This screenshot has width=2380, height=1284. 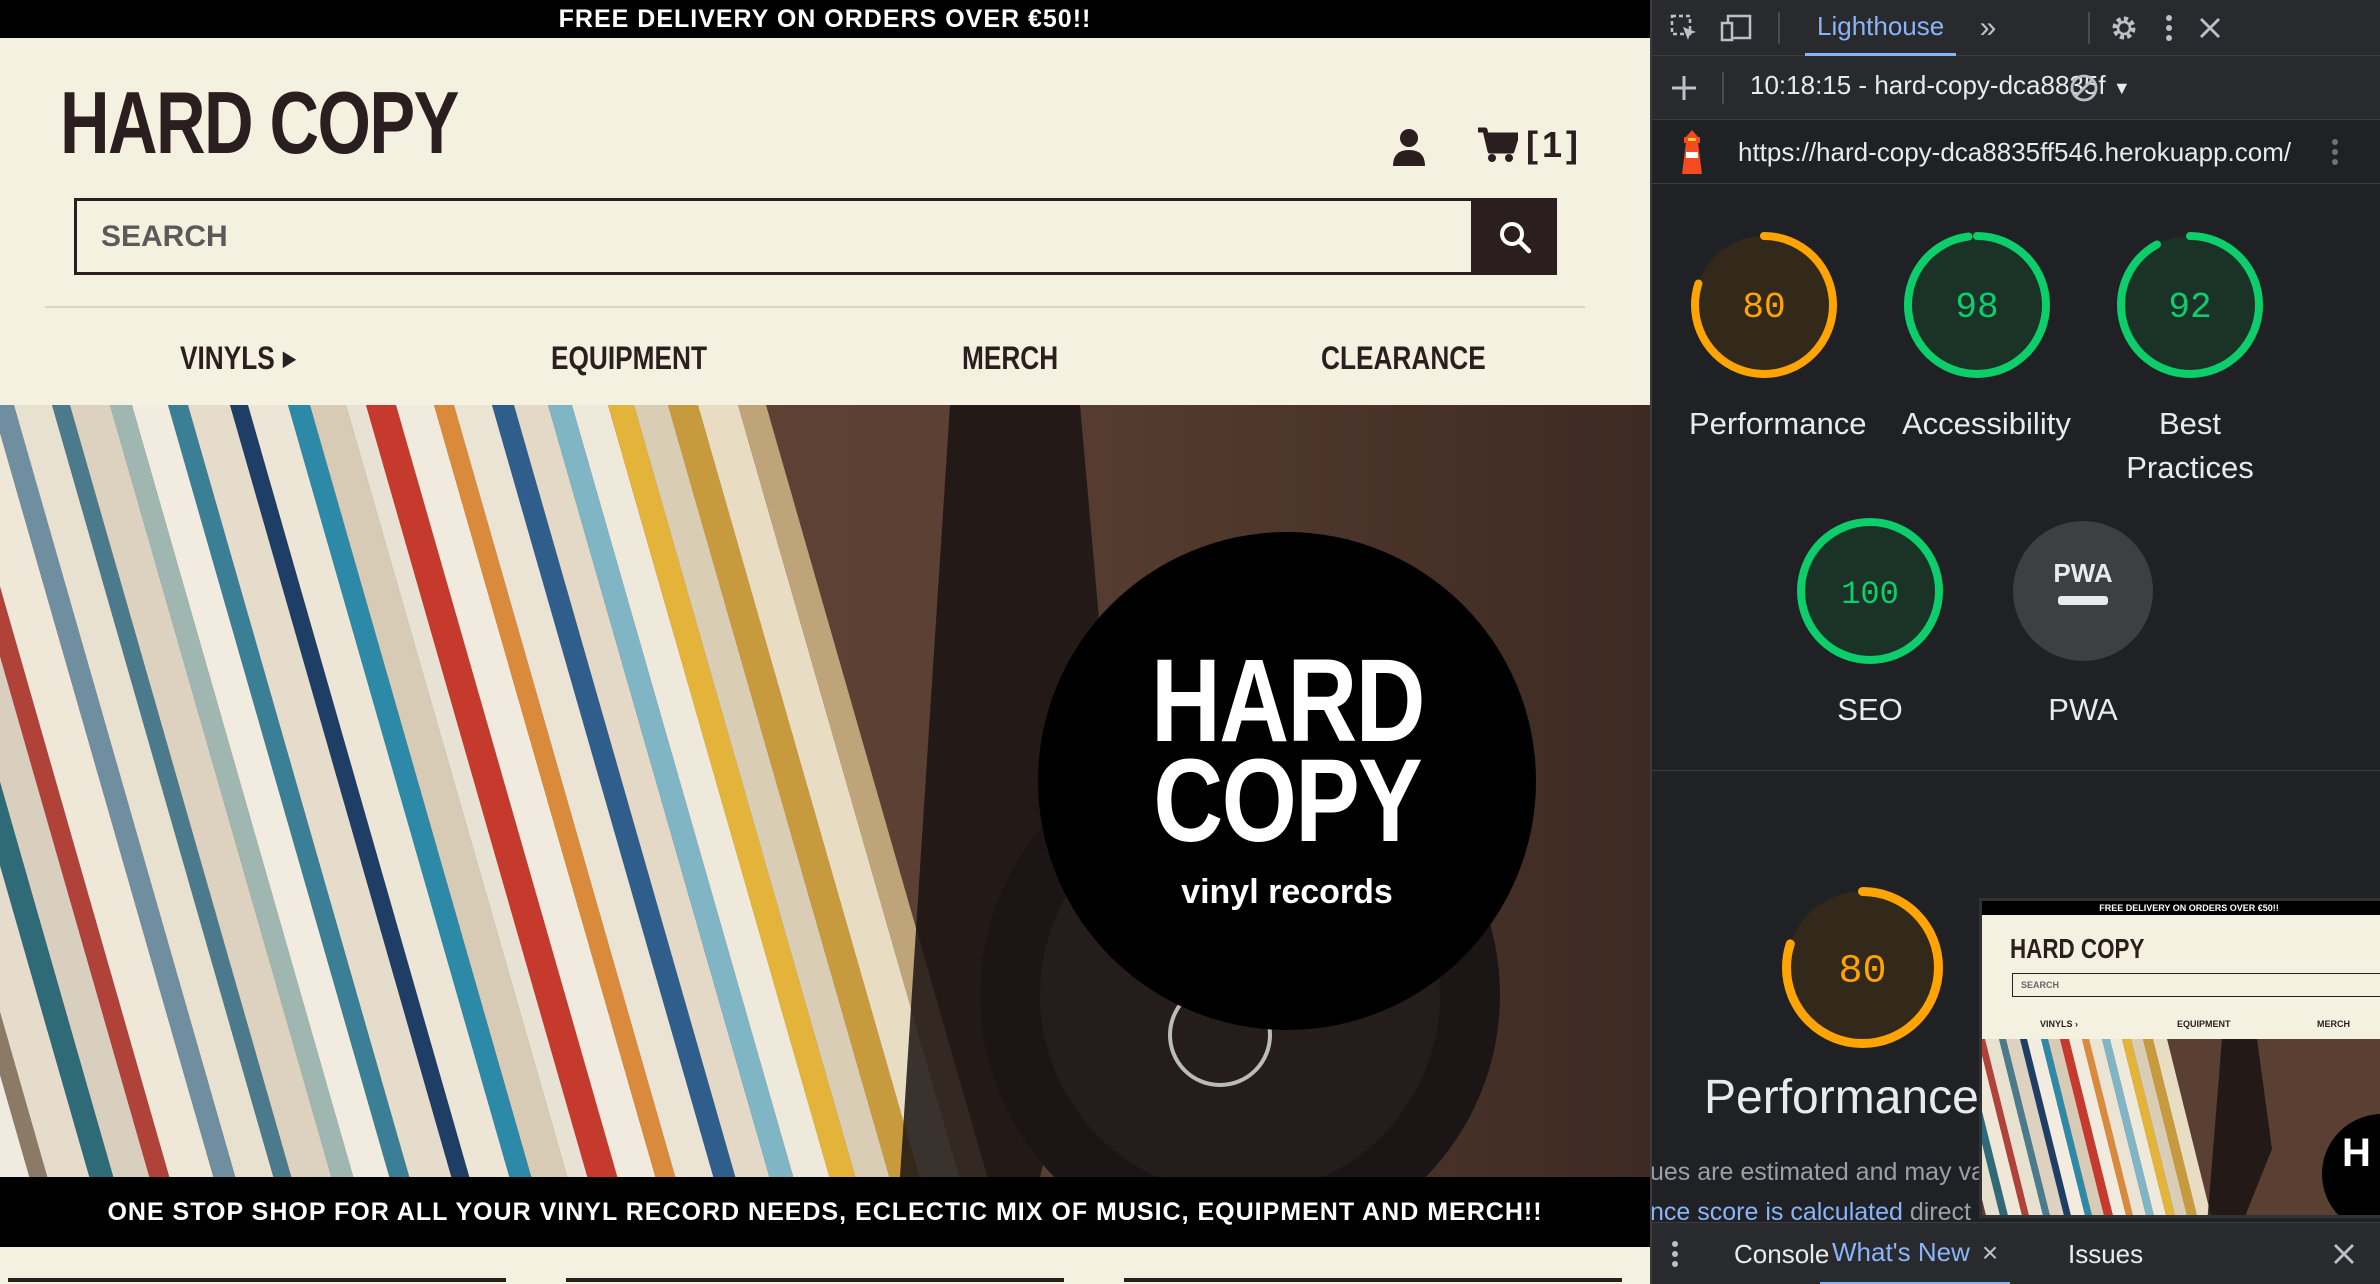 I want to click on gauge-accessibility: 98 Accessibility, so click(x=1986, y=338).